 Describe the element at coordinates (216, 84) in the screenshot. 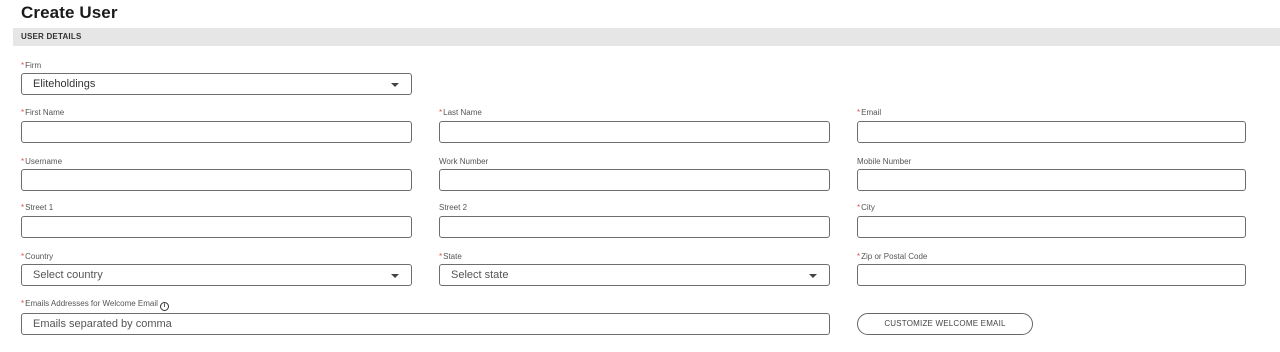

I see `firm-select: Eliteholdings` at that location.